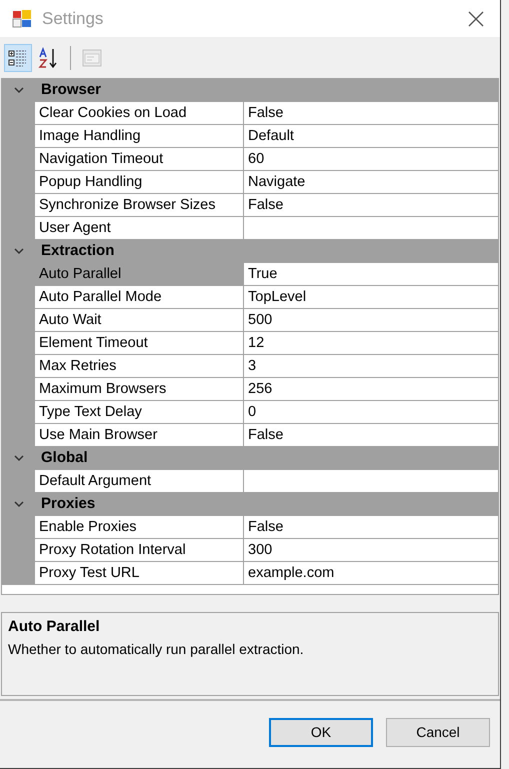 The width and height of the screenshot is (509, 769). I want to click on window-title: Settings, so click(73, 19).